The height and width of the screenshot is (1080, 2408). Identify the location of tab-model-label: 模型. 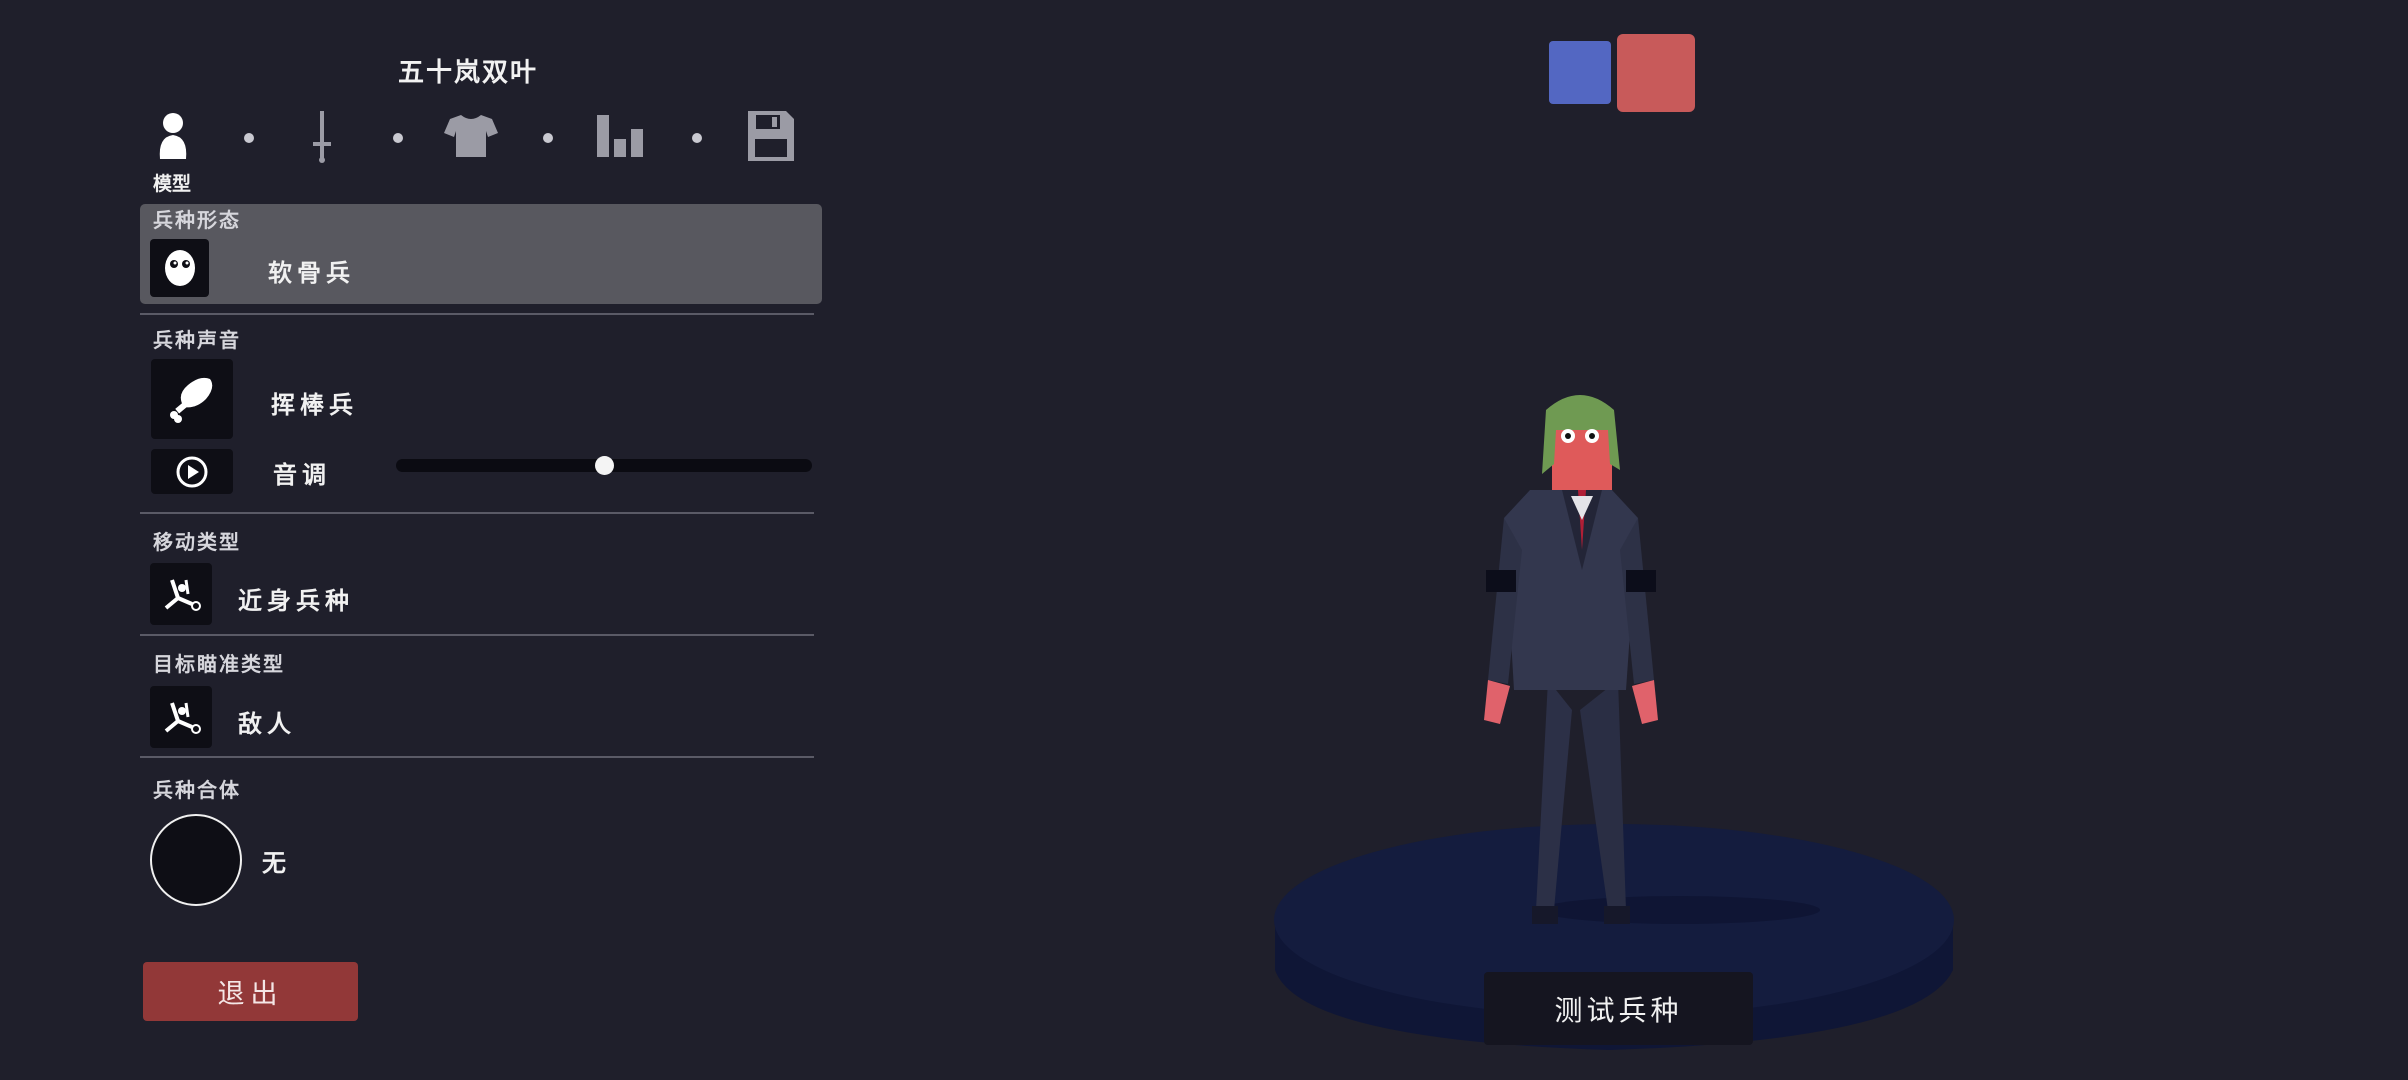
(172, 184).